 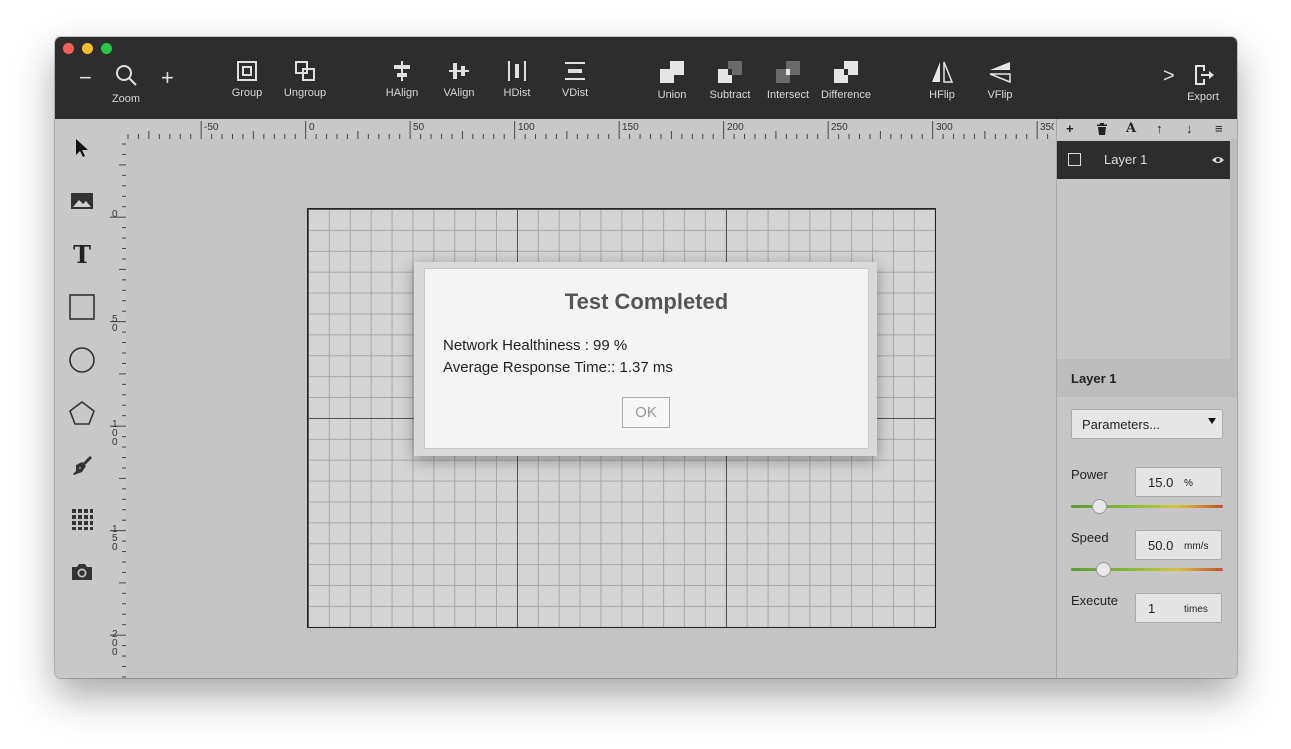 I want to click on group-icon, so click(x=247, y=71).